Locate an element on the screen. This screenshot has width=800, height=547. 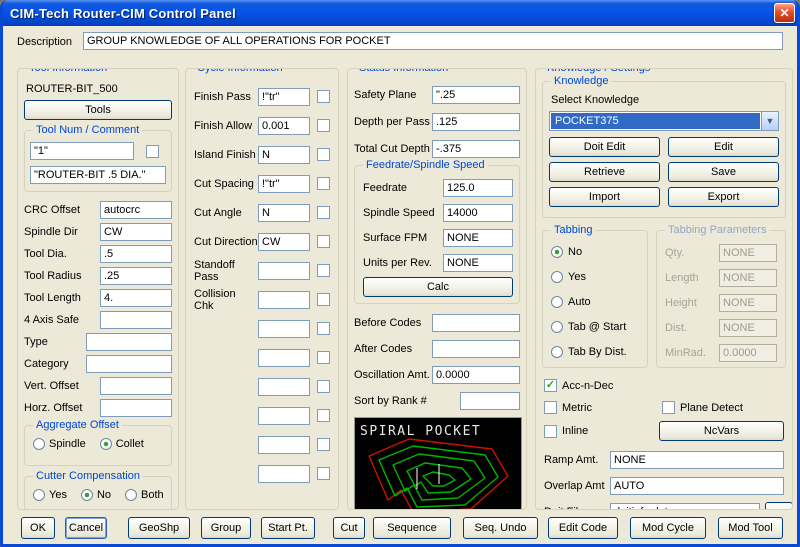
cut-spacing-checkbox is located at coordinates (323, 183).